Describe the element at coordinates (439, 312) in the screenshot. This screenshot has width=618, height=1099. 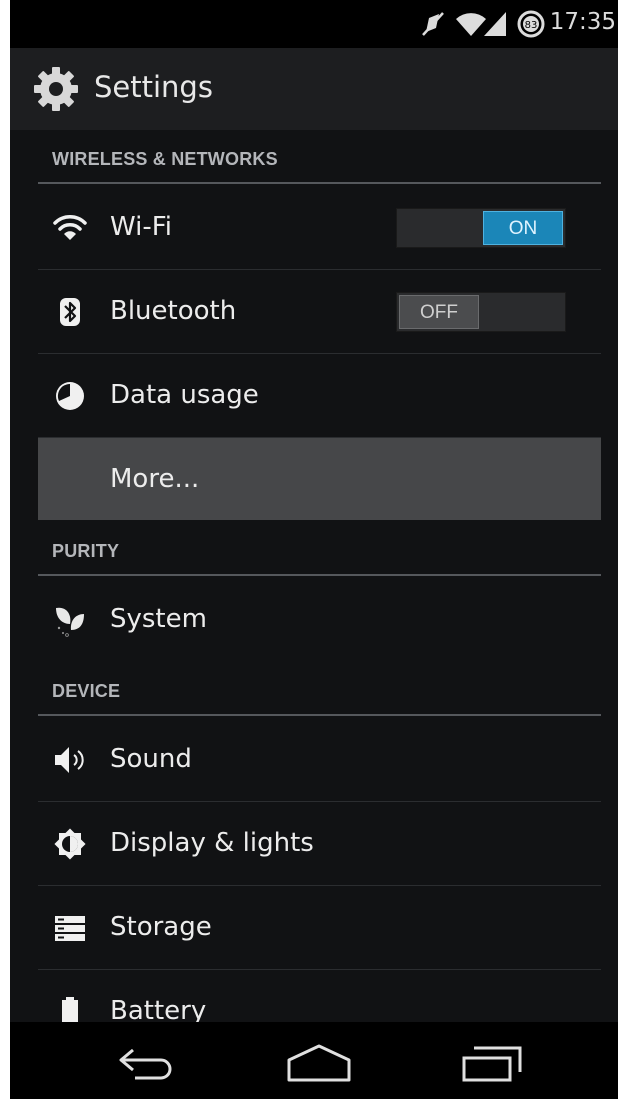
I see `toggle-state: OFF` at that location.